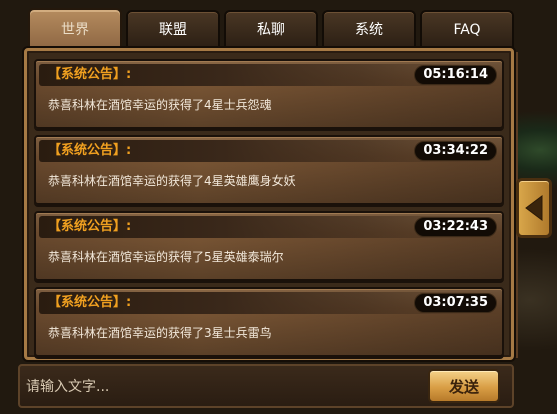 This screenshot has height=414, width=557. Describe the element at coordinates (269, 322) in the screenshot. I see `chat-message: 【系统公告】: 03:07:35 恭喜科林在酒馆幸运的获得了3星士兵雷鸟` at that location.